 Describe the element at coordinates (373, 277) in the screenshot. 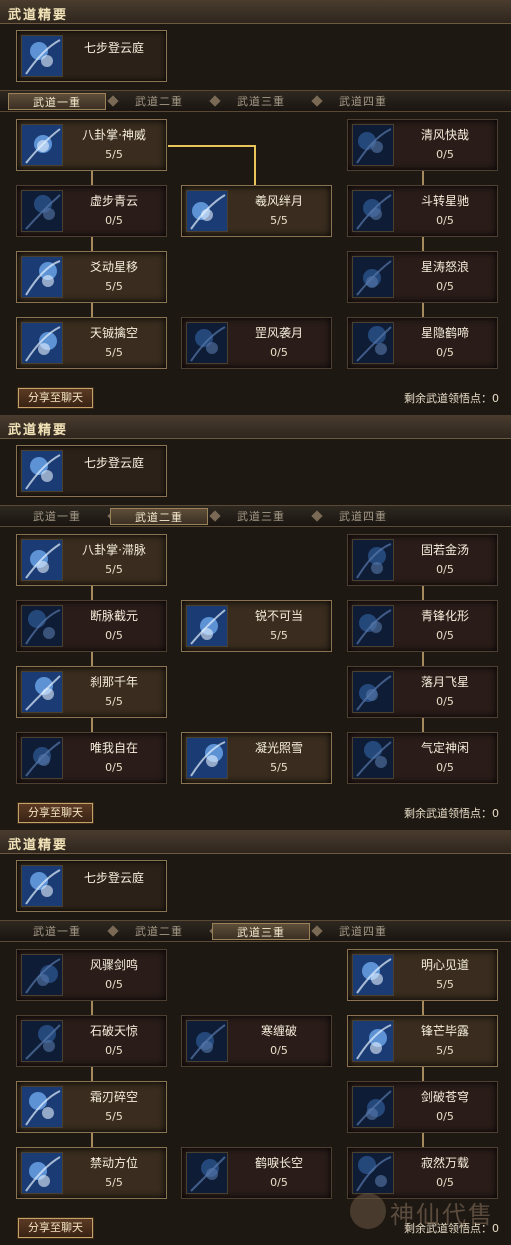

I see `star-wave-icon` at that location.